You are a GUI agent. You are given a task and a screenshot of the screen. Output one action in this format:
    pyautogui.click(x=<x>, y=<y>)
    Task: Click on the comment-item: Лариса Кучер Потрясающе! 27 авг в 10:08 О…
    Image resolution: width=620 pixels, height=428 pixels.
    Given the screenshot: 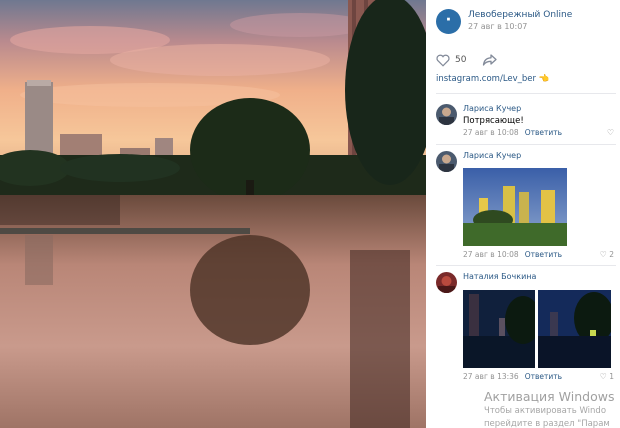 What is the action you would take?
    pyautogui.click(x=523, y=124)
    